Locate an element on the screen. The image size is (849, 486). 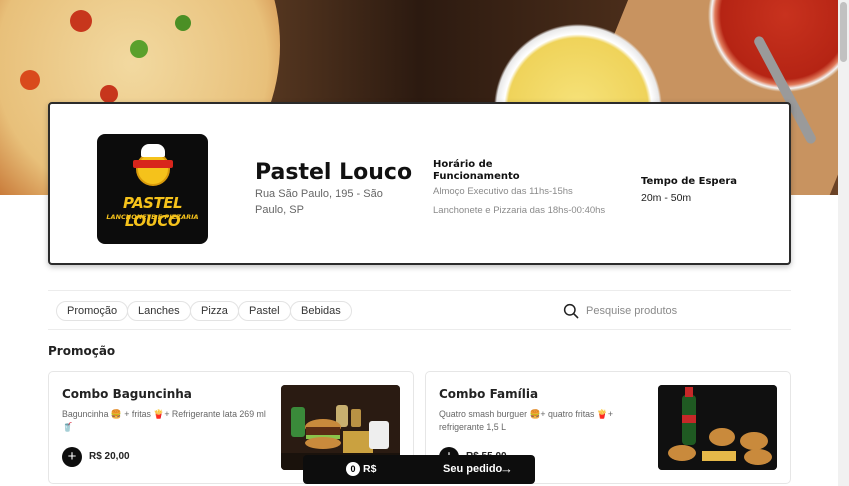
combo-familia-photo is located at coordinates (717, 427).